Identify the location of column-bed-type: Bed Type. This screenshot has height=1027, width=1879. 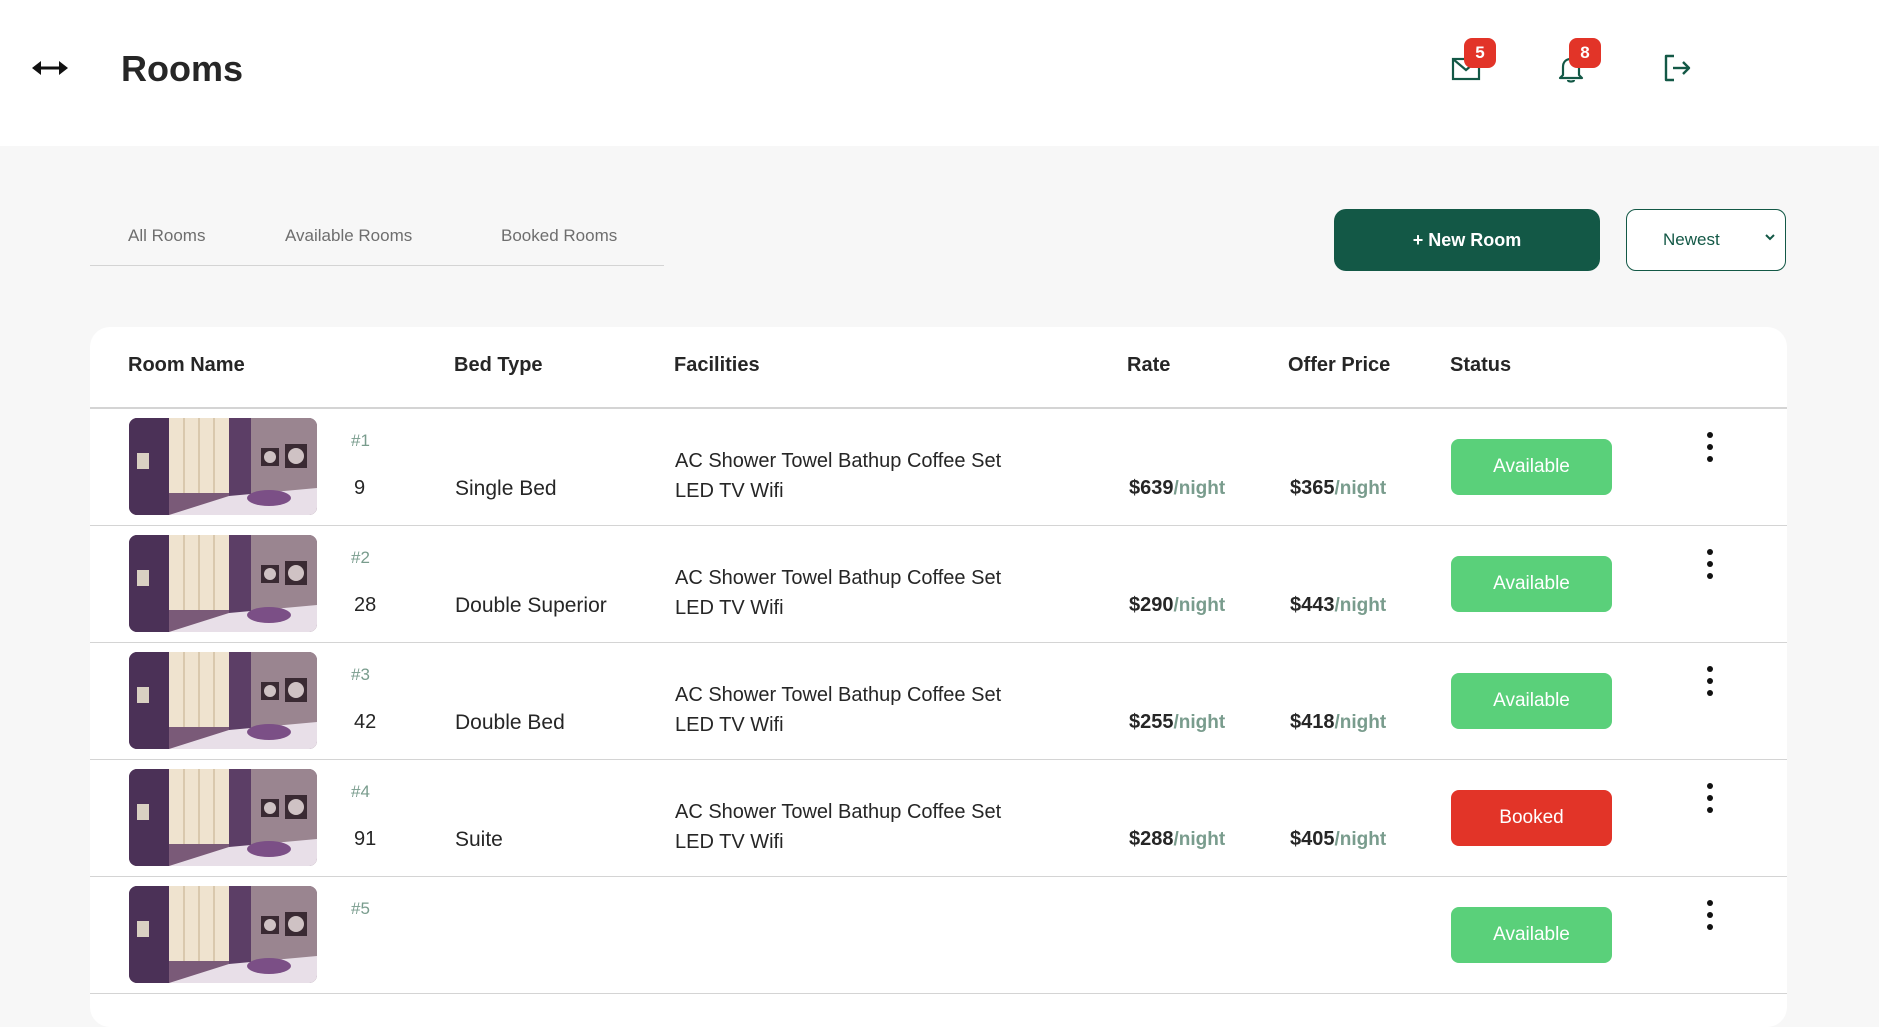
(498, 365).